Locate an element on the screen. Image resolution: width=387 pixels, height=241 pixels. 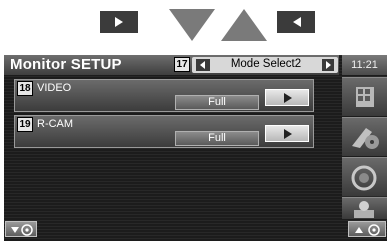
left-arrow-icon is located at coordinates (202, 65).